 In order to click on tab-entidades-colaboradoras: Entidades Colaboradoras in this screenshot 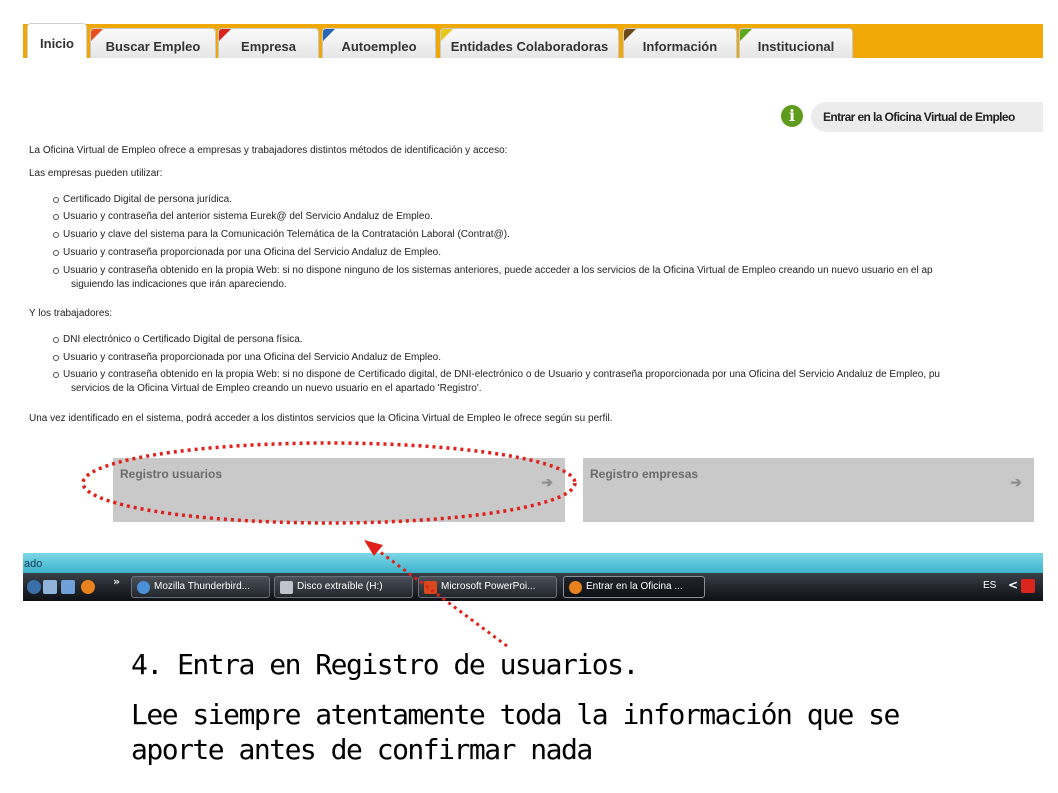, I will do `click(529, 43)`.